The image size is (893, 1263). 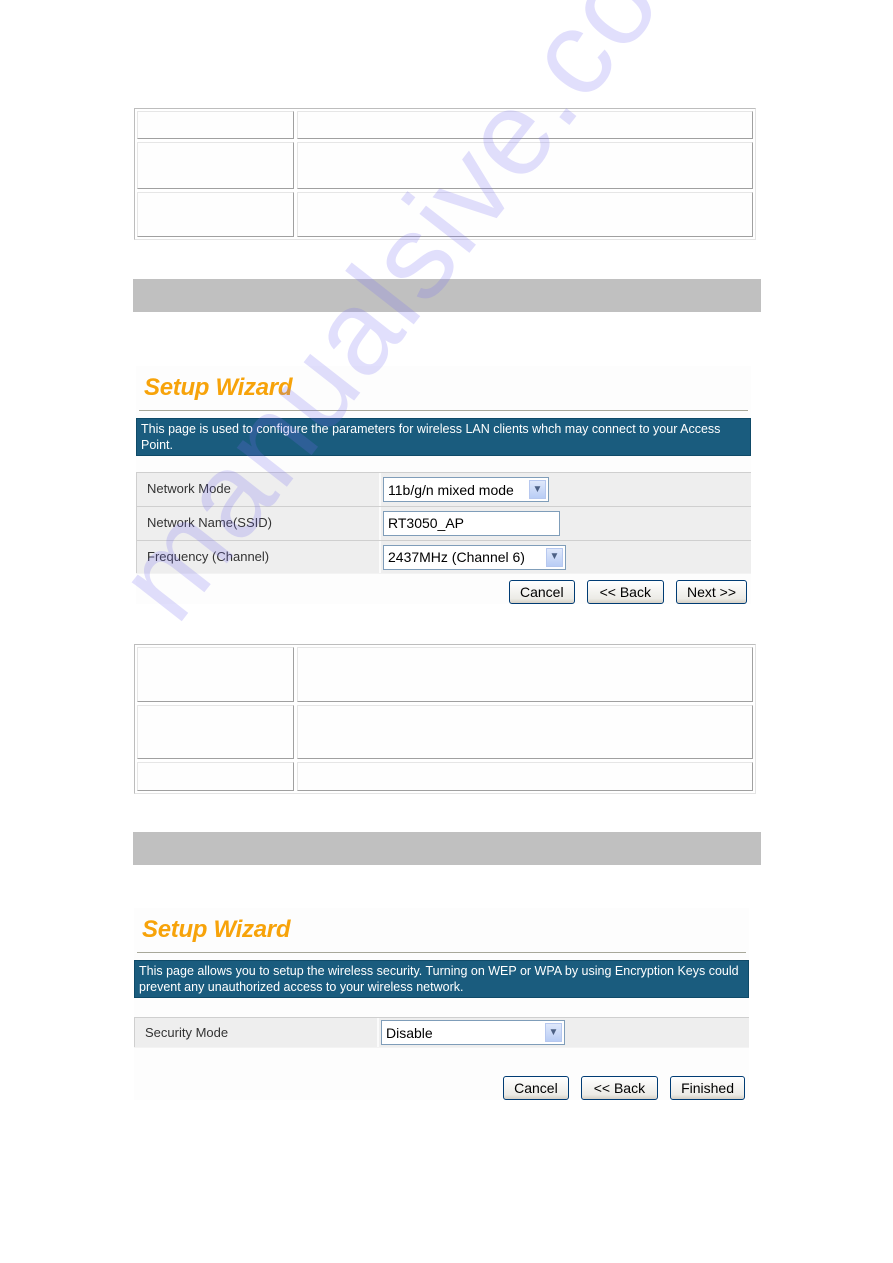 What do you see at coordinates (258, 523) in the screenshot?
I see `ssid-label: Network Name(SSID)` at bounding box center [258, 523].